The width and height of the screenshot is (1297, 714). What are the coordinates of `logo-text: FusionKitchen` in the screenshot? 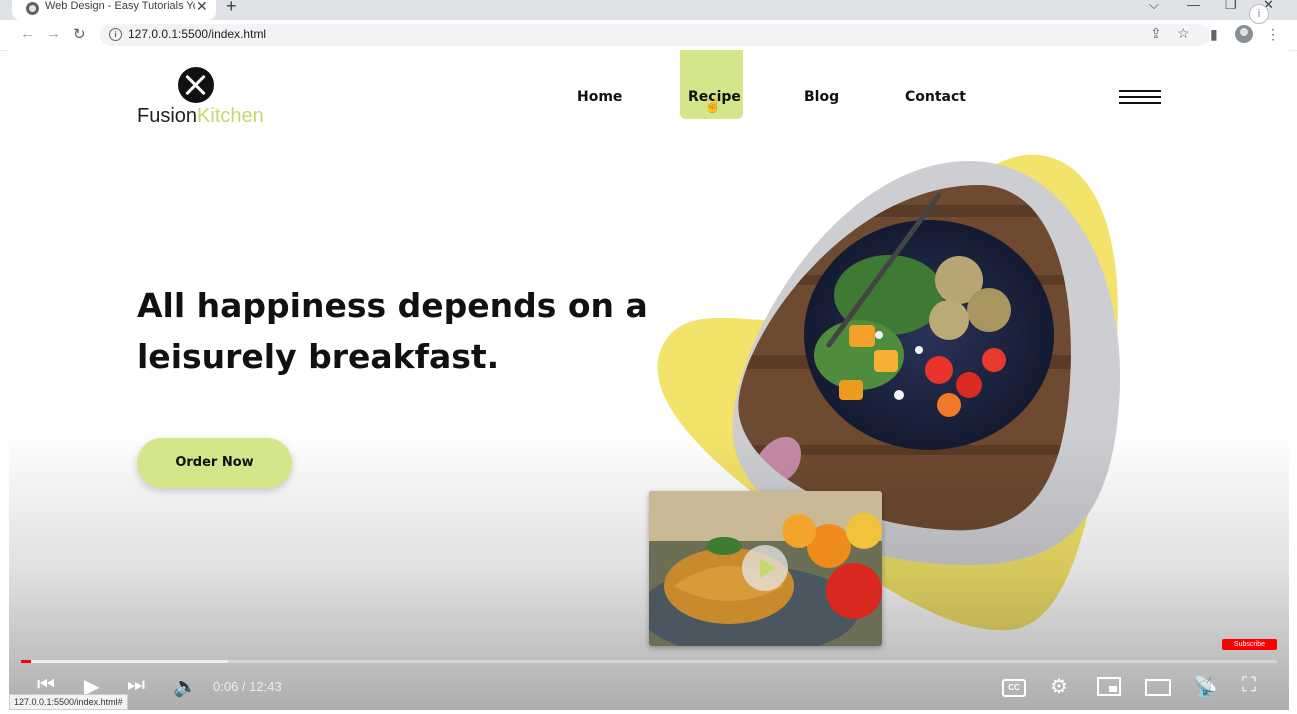 It's located at (200, 116).